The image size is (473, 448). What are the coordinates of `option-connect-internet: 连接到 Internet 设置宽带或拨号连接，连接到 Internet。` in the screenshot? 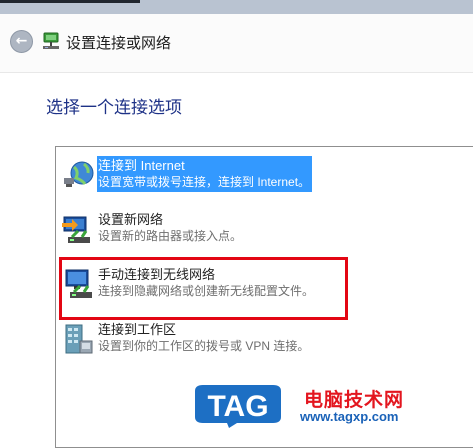 It's located at (210, 180).